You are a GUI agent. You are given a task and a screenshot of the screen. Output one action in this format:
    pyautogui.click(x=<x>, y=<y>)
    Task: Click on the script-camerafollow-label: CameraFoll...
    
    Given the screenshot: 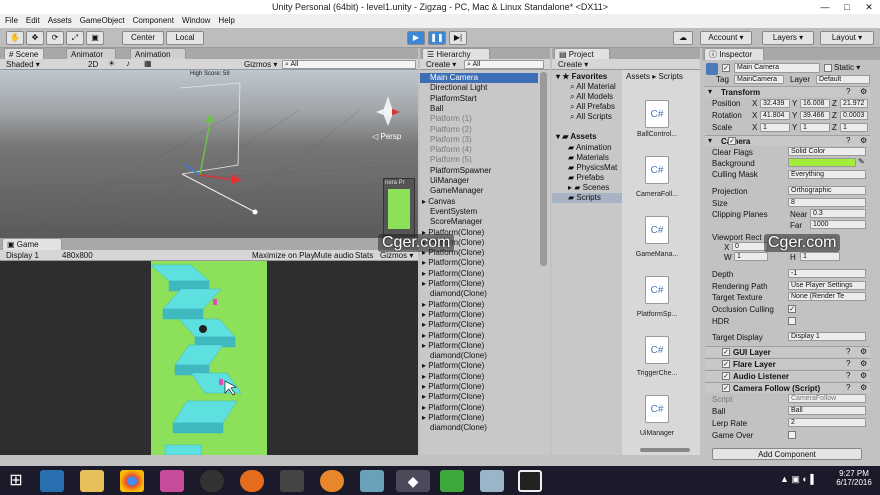 What is the action you would take?
    pyautogui.click(x=657, y=194)
    